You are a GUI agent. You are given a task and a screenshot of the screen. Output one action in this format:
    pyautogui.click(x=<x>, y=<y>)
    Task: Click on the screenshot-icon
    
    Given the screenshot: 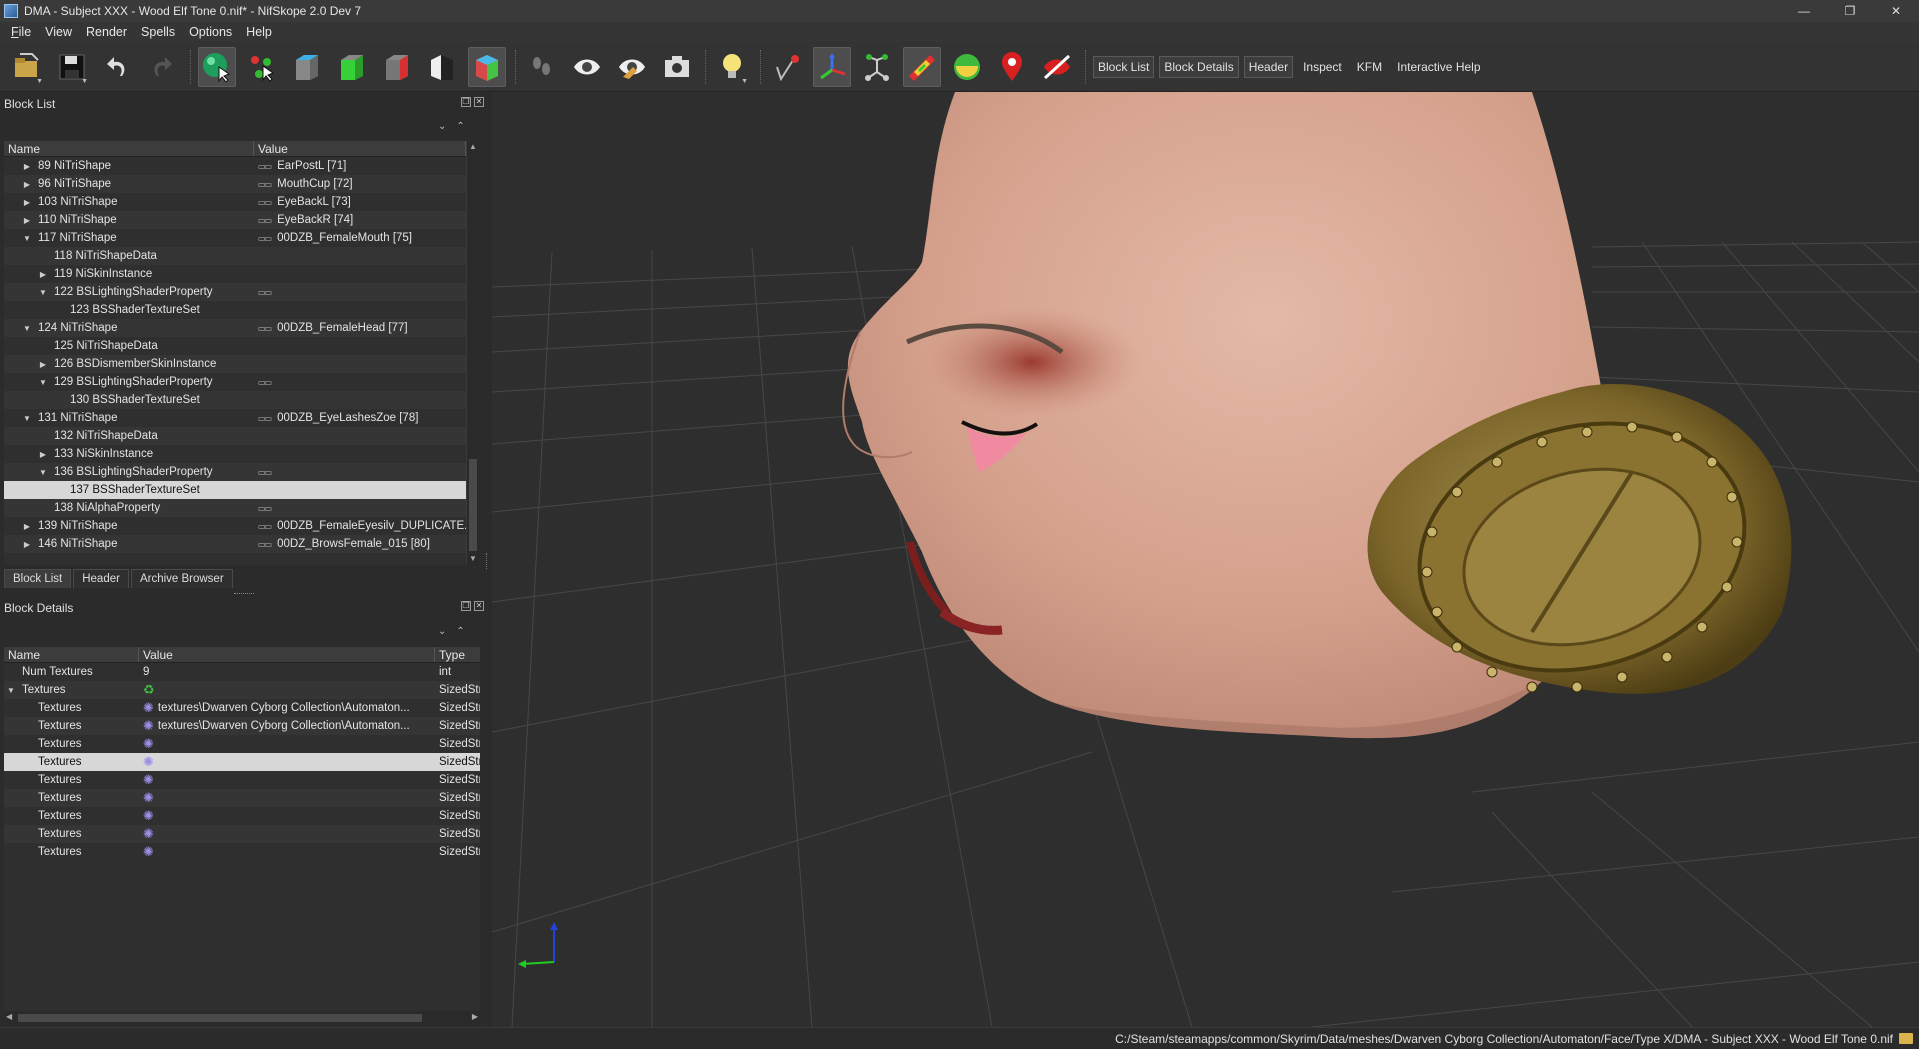 What is the action you would take?
    pyautogui.click(x=677, y=67)
    